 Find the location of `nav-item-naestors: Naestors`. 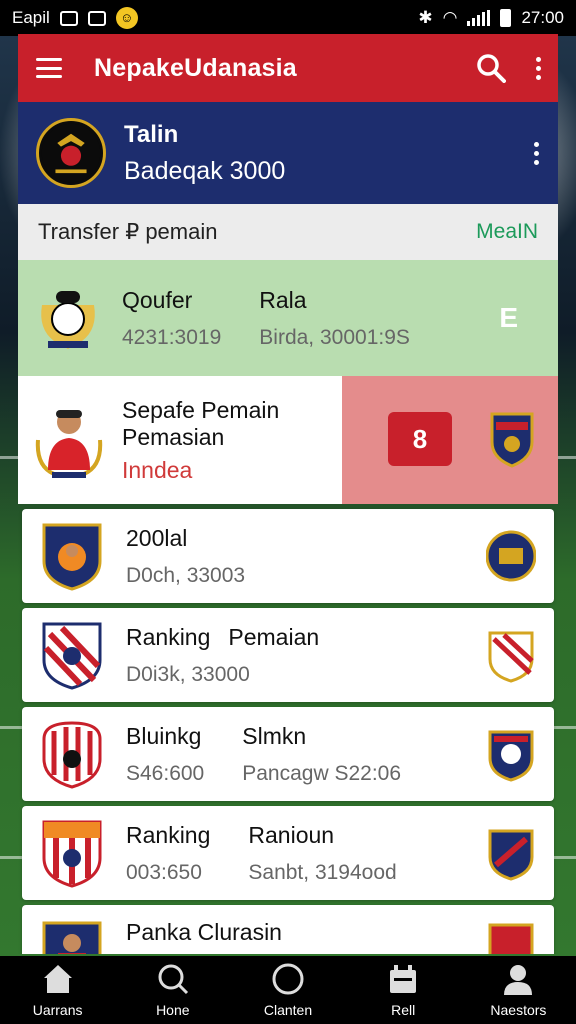

nav-item-naestors: Naestors is located at coordinates (518, 990).